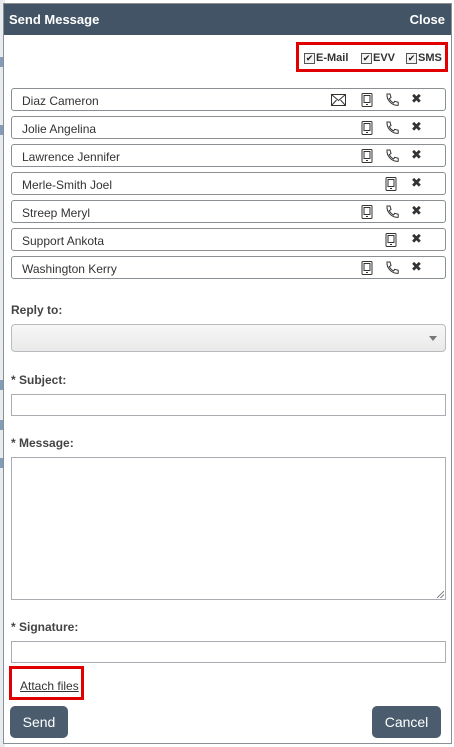 This screenshot has width=454, height=747. Describe the element at coordinates (39, 380) in the screenshot. I see `subject-label: * Subject:` at that location.